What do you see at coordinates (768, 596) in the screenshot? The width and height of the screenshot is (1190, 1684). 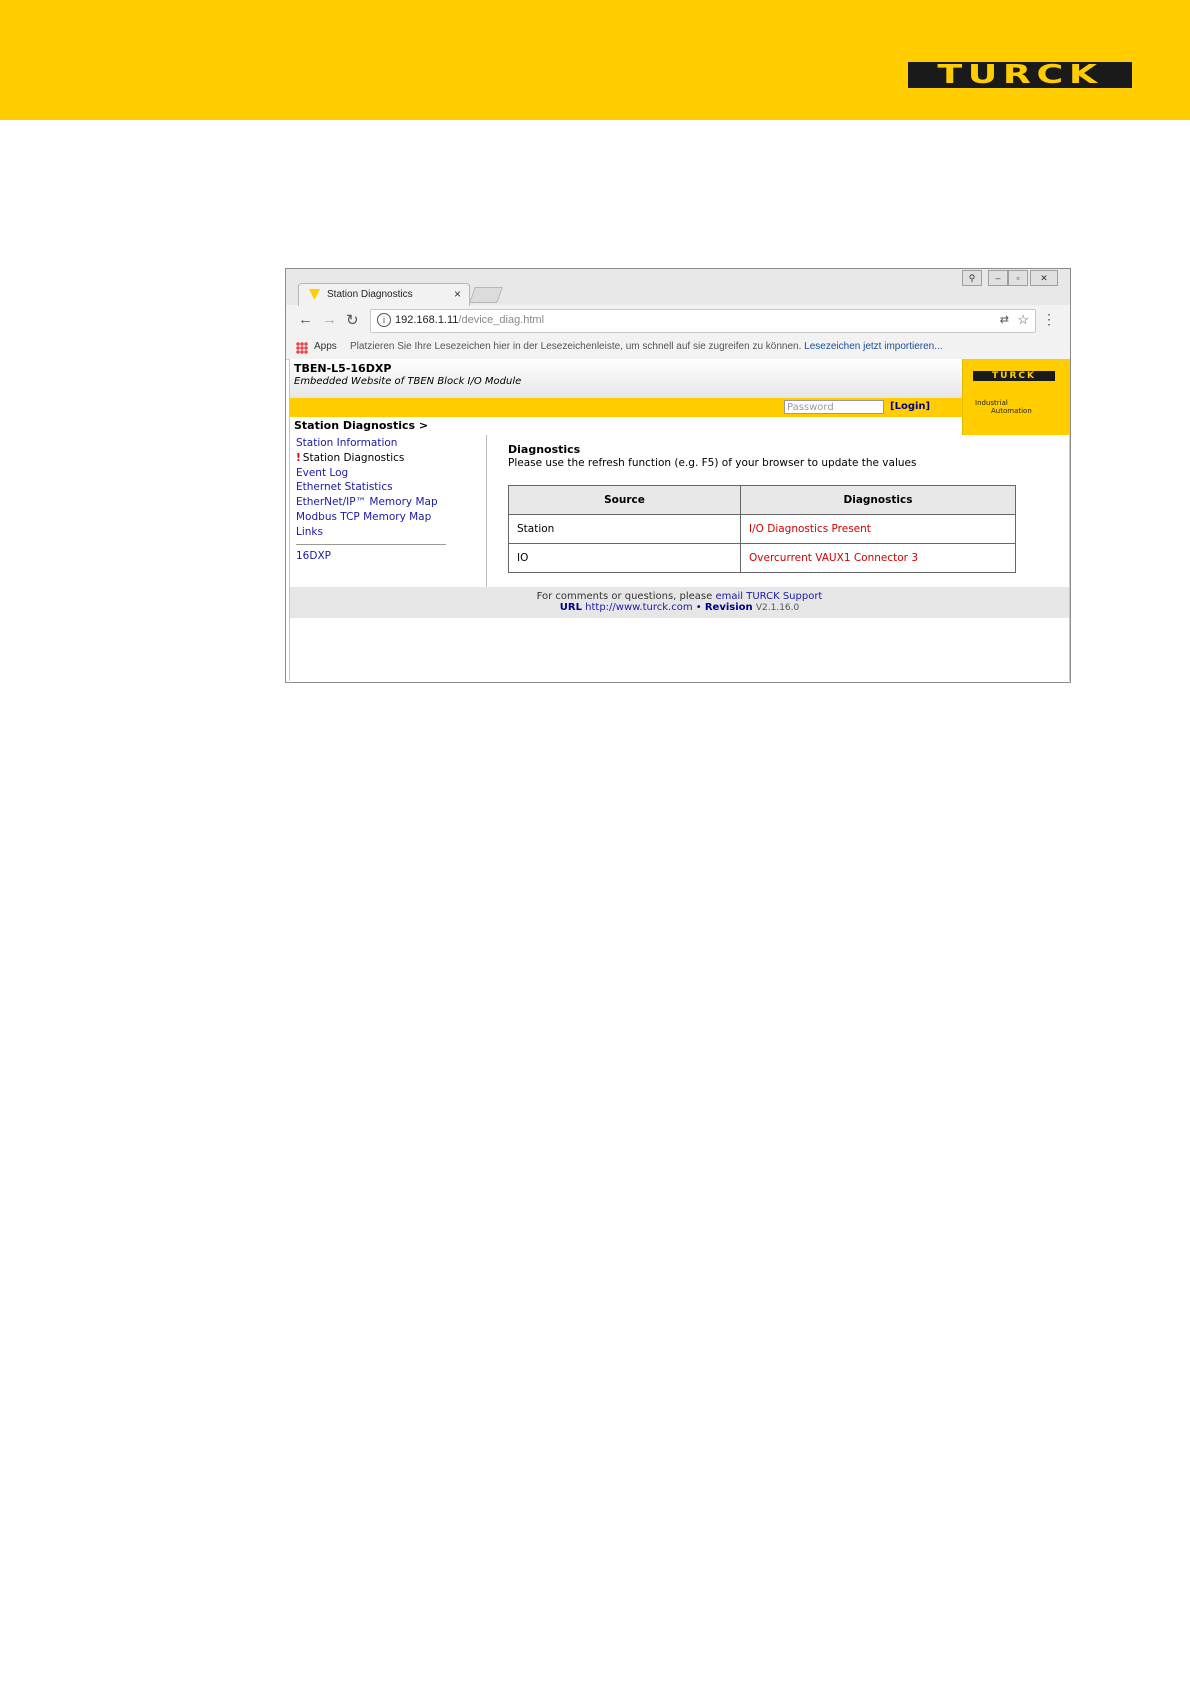 I see `email-support-link: email TURCK Support` at bounding box center [768, 596].